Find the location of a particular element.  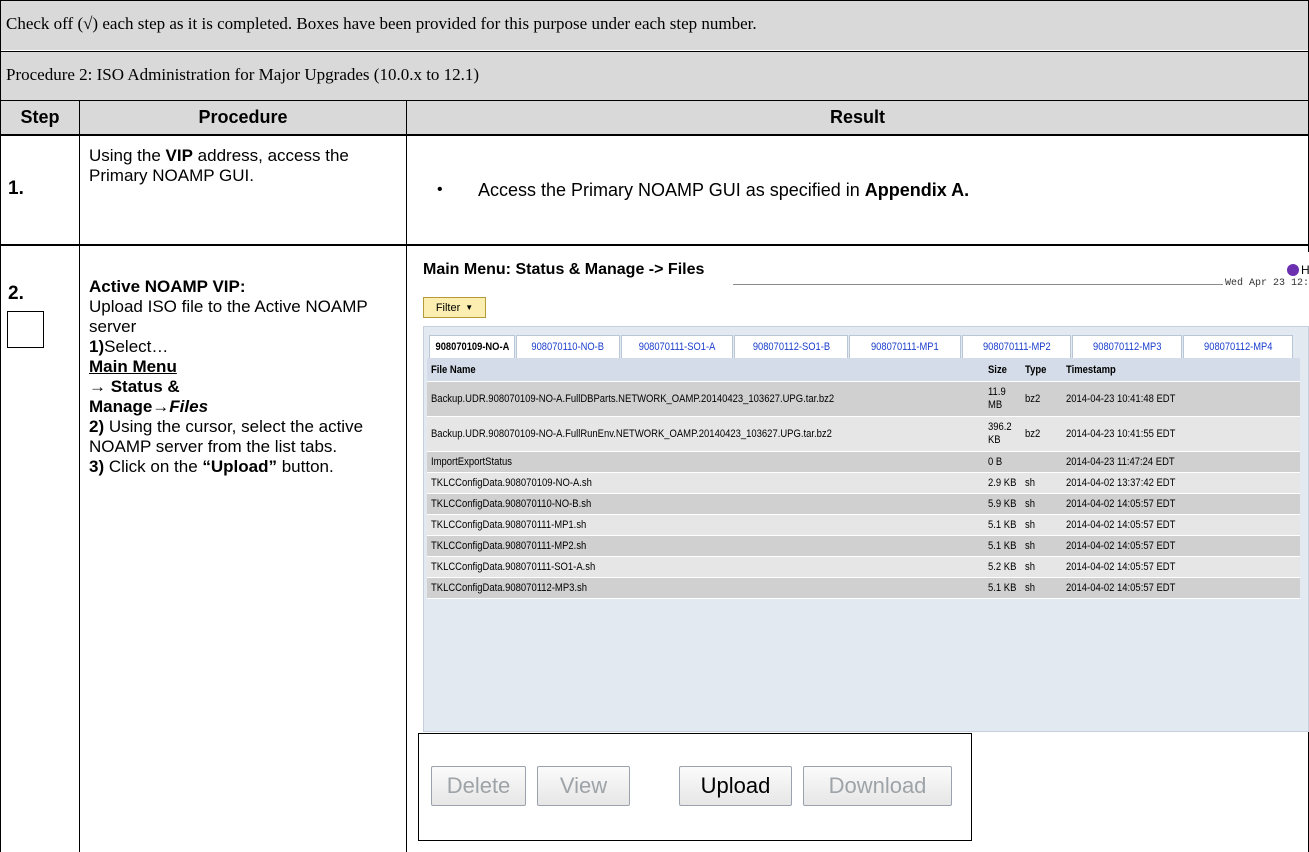

menu-path-files: Files is located at coordinates (189, 406).